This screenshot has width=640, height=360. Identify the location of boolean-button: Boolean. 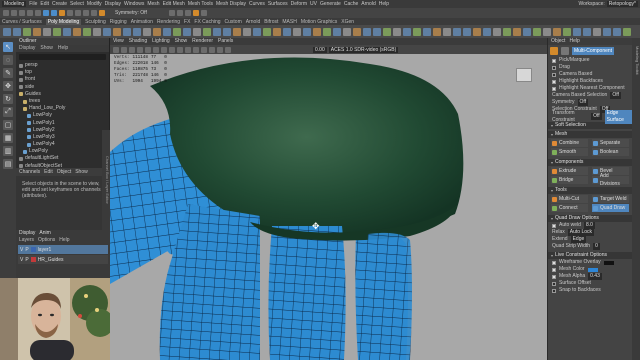
(610, 152).